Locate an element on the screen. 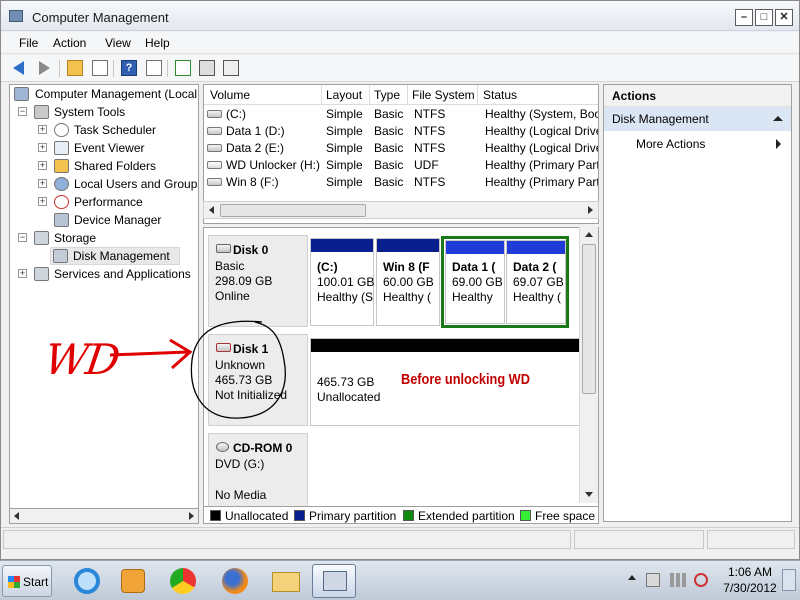  actions-section-disk-management: Disk Management is located at coordinates (697, 119).